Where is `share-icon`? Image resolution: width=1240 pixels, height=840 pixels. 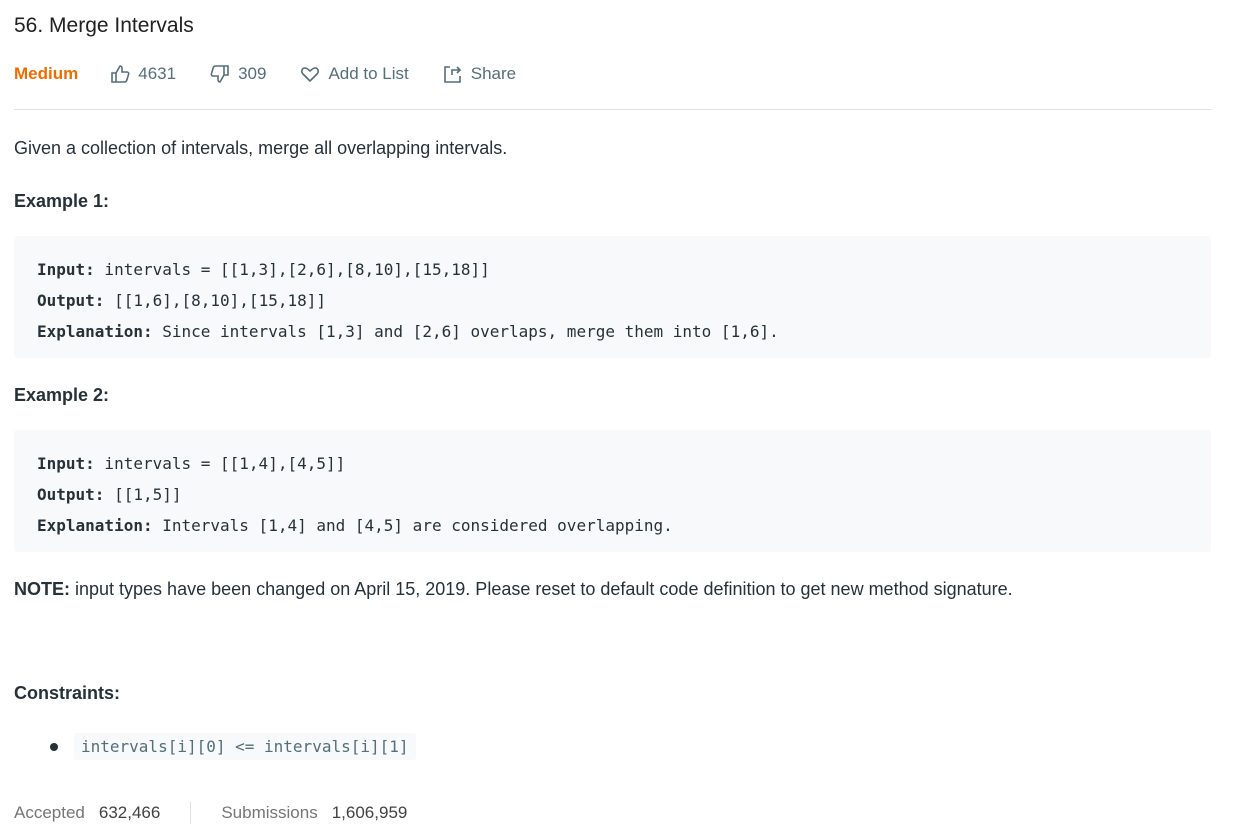 share-icon is located at coordinates (452, 74).